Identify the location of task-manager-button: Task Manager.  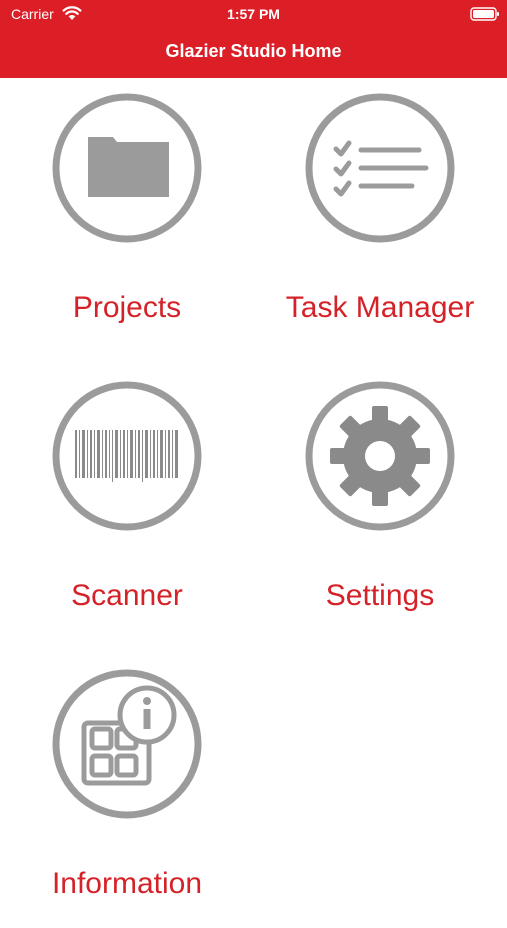
(380, 222).